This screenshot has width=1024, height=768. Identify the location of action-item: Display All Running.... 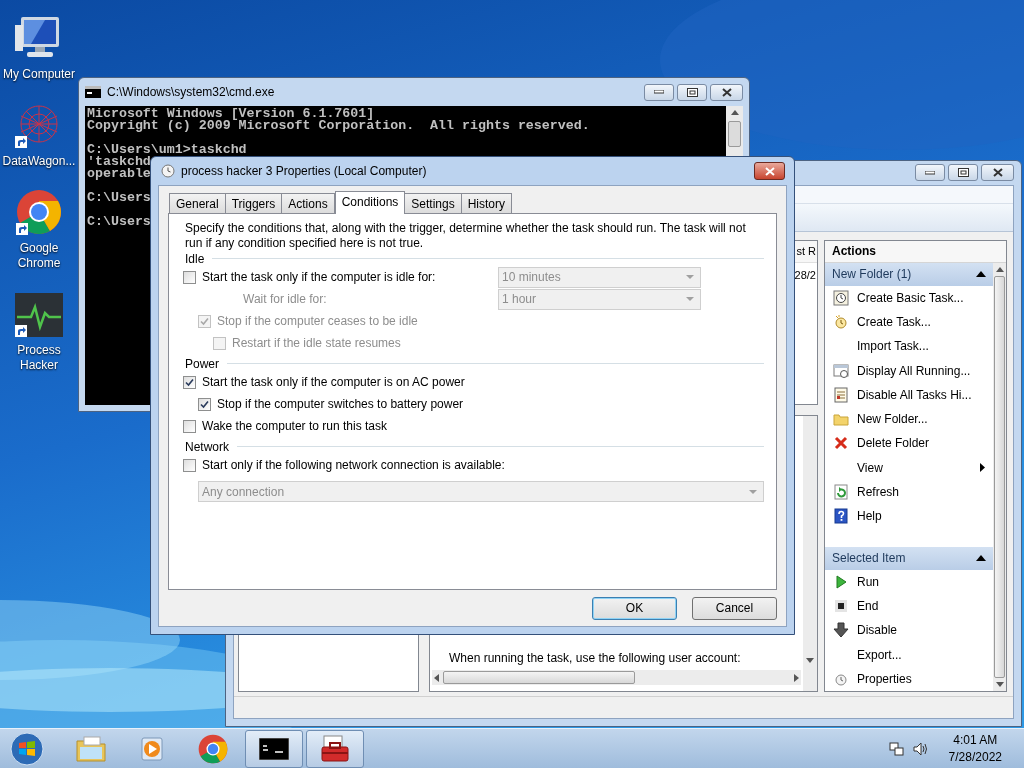
(909, 370).